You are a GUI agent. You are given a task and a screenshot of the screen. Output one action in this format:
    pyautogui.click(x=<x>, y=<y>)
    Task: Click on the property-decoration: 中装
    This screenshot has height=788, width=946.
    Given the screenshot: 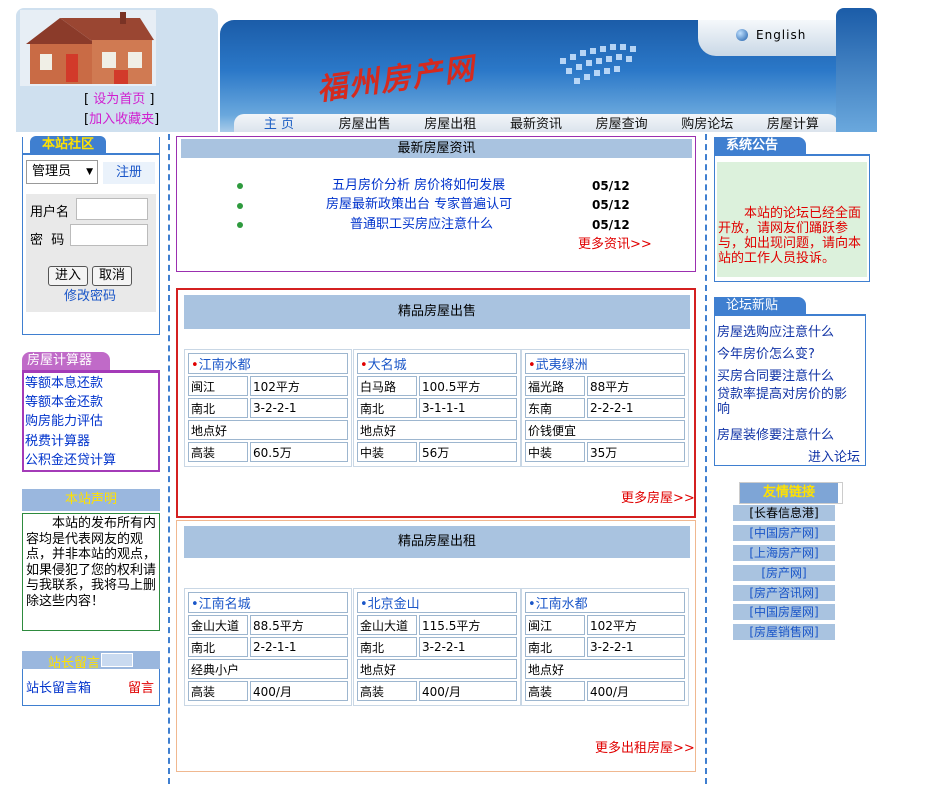 What is the action you would take?
    pyautogui.click(x=555, y=452)
    